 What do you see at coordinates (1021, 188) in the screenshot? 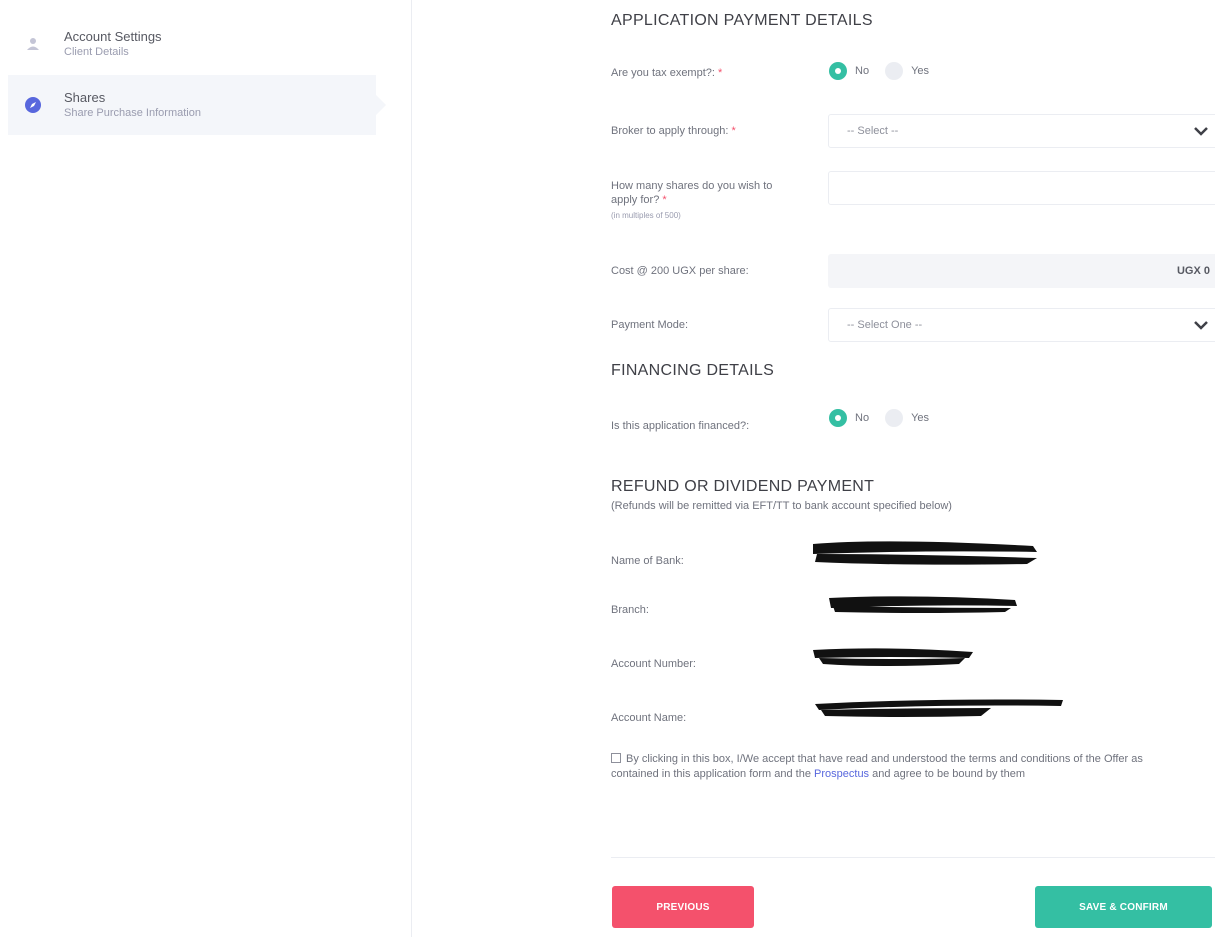
I see `shares-input` at bounding box center [1021, 188].